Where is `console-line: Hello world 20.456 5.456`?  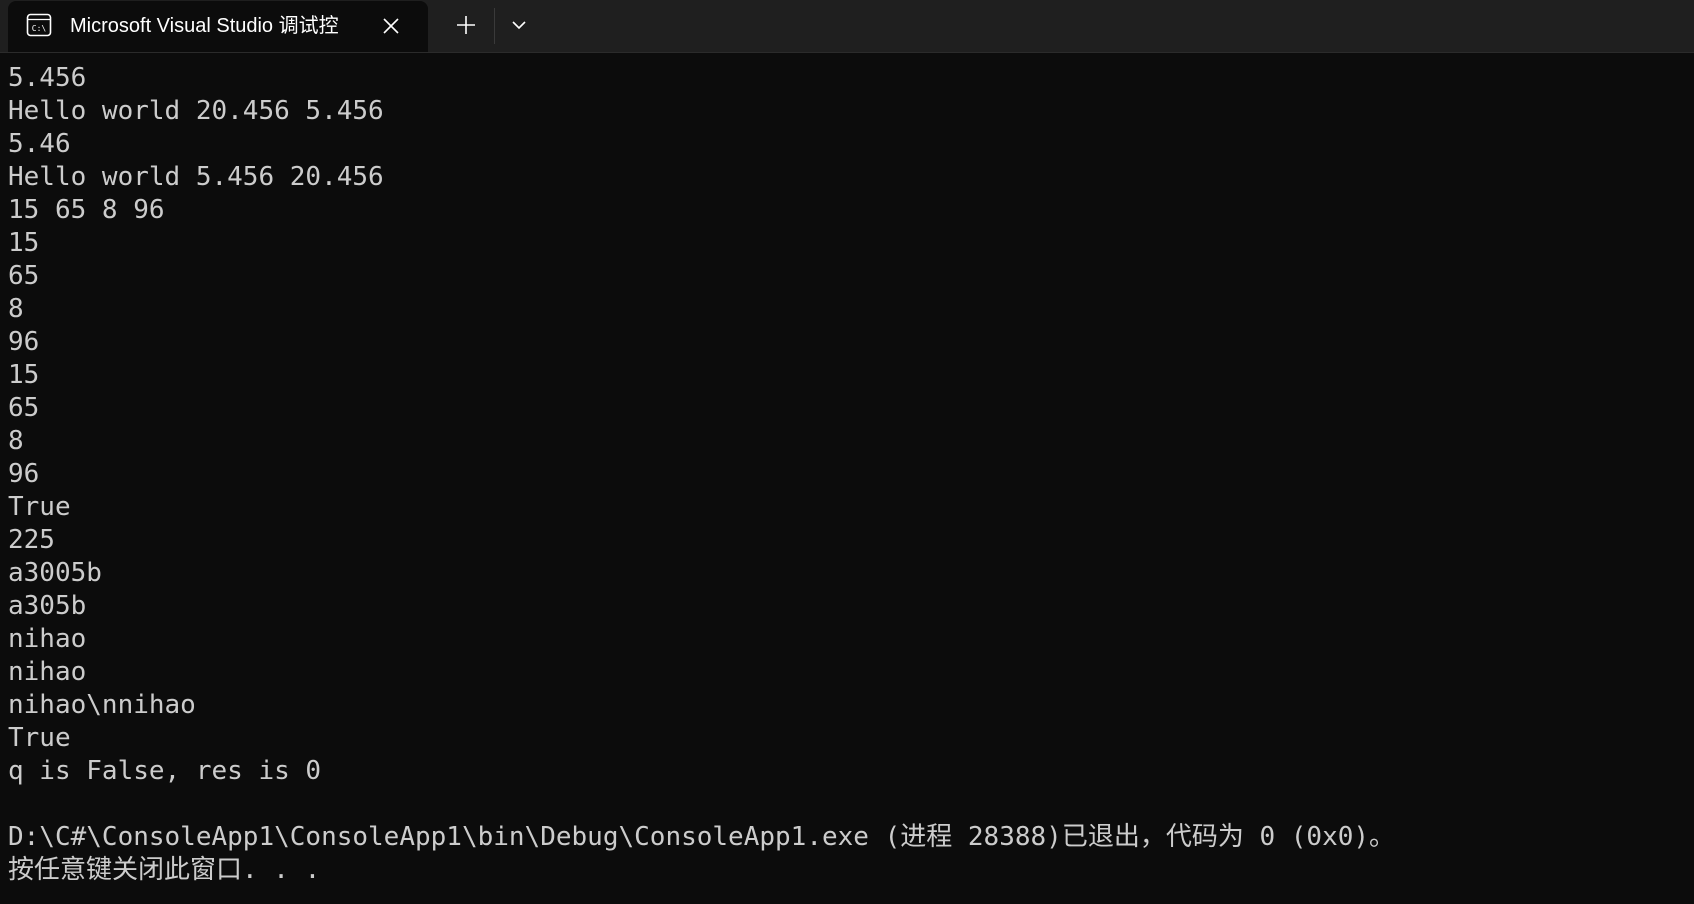
console-line: Hello world 20.456 5.456 is located at coordinates (196, 111).